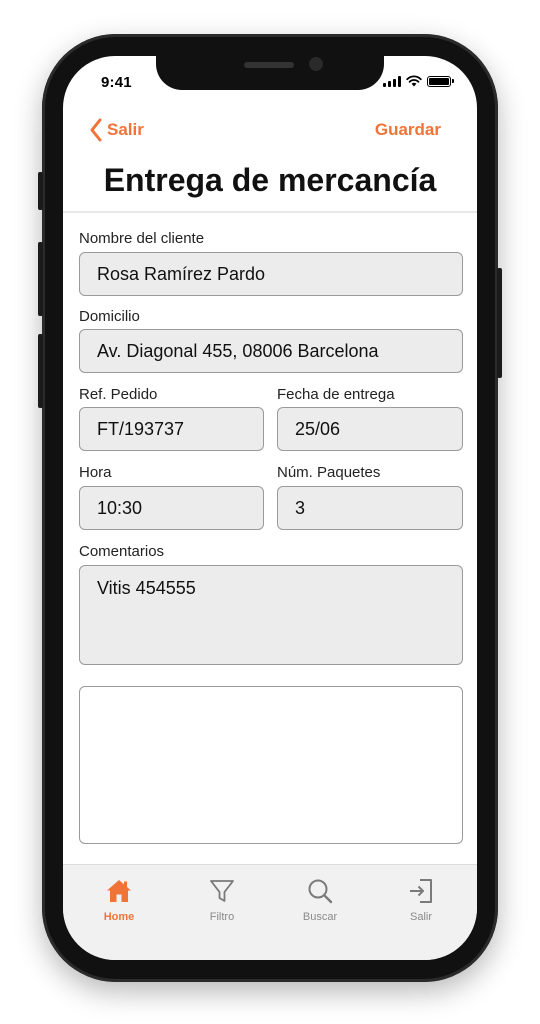 This screenshot has height=1024, width=540. What do you see at coordinates (119, 891) in the screenshot?
I see `home-icon` at bounding box center [119, 891].